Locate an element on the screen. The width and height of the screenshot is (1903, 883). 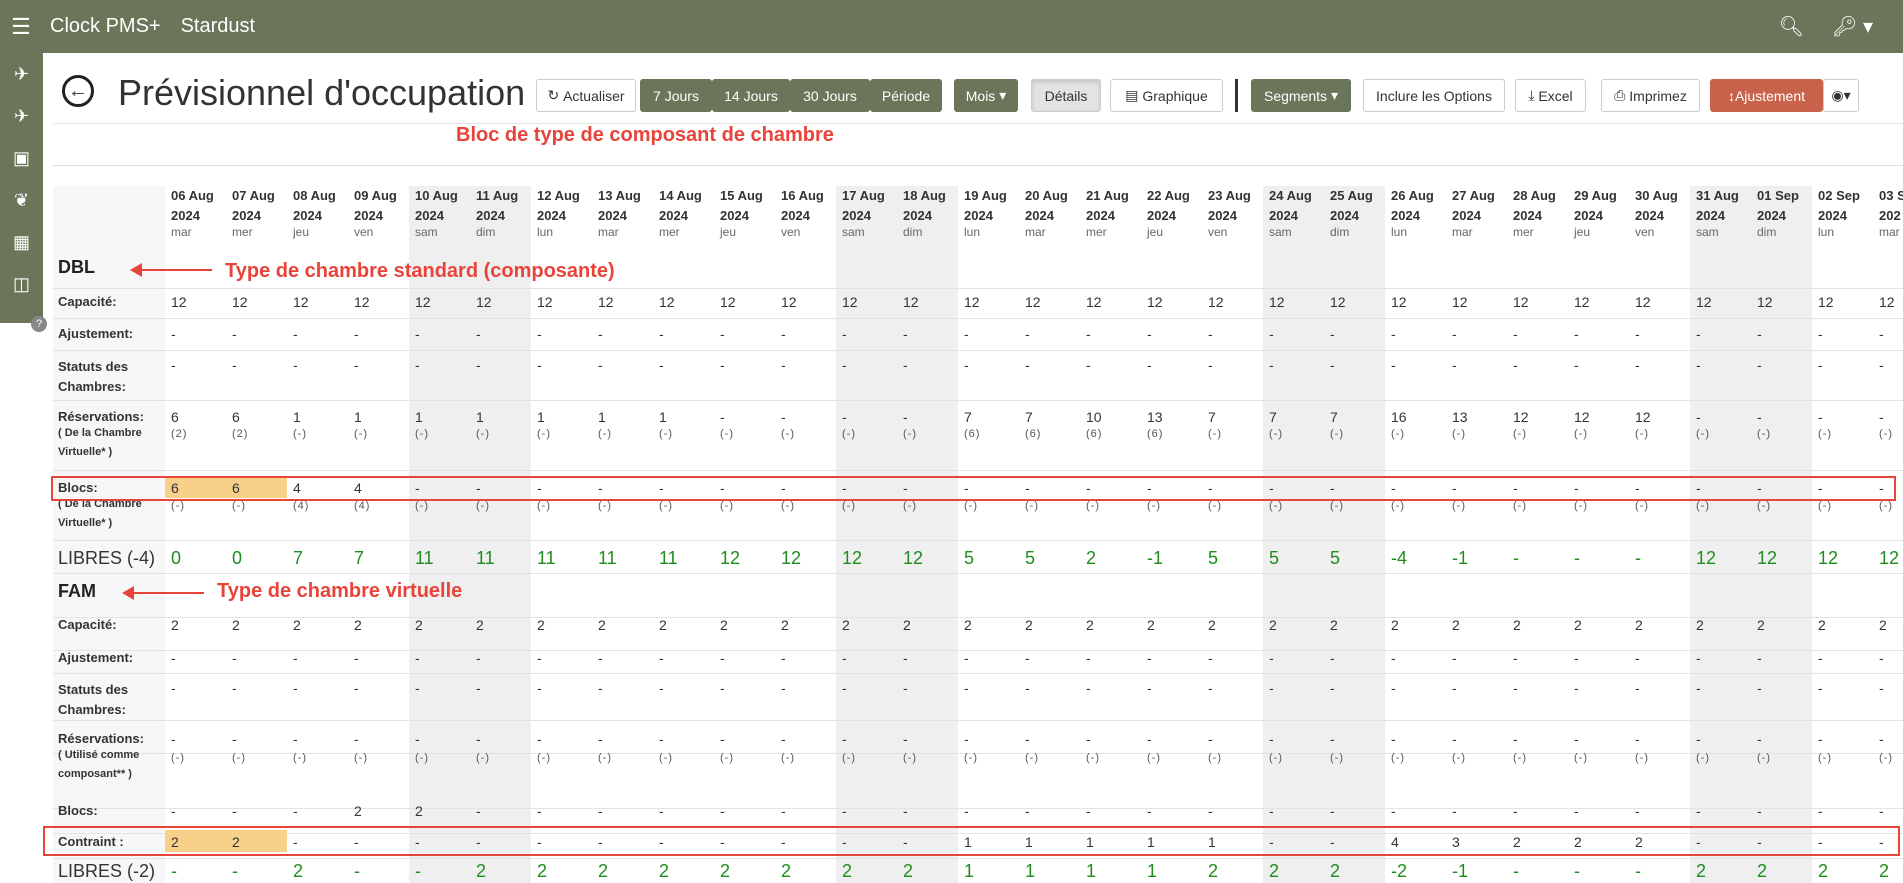
7-days-button: 7 Jours is located at coordinates (676, 95).